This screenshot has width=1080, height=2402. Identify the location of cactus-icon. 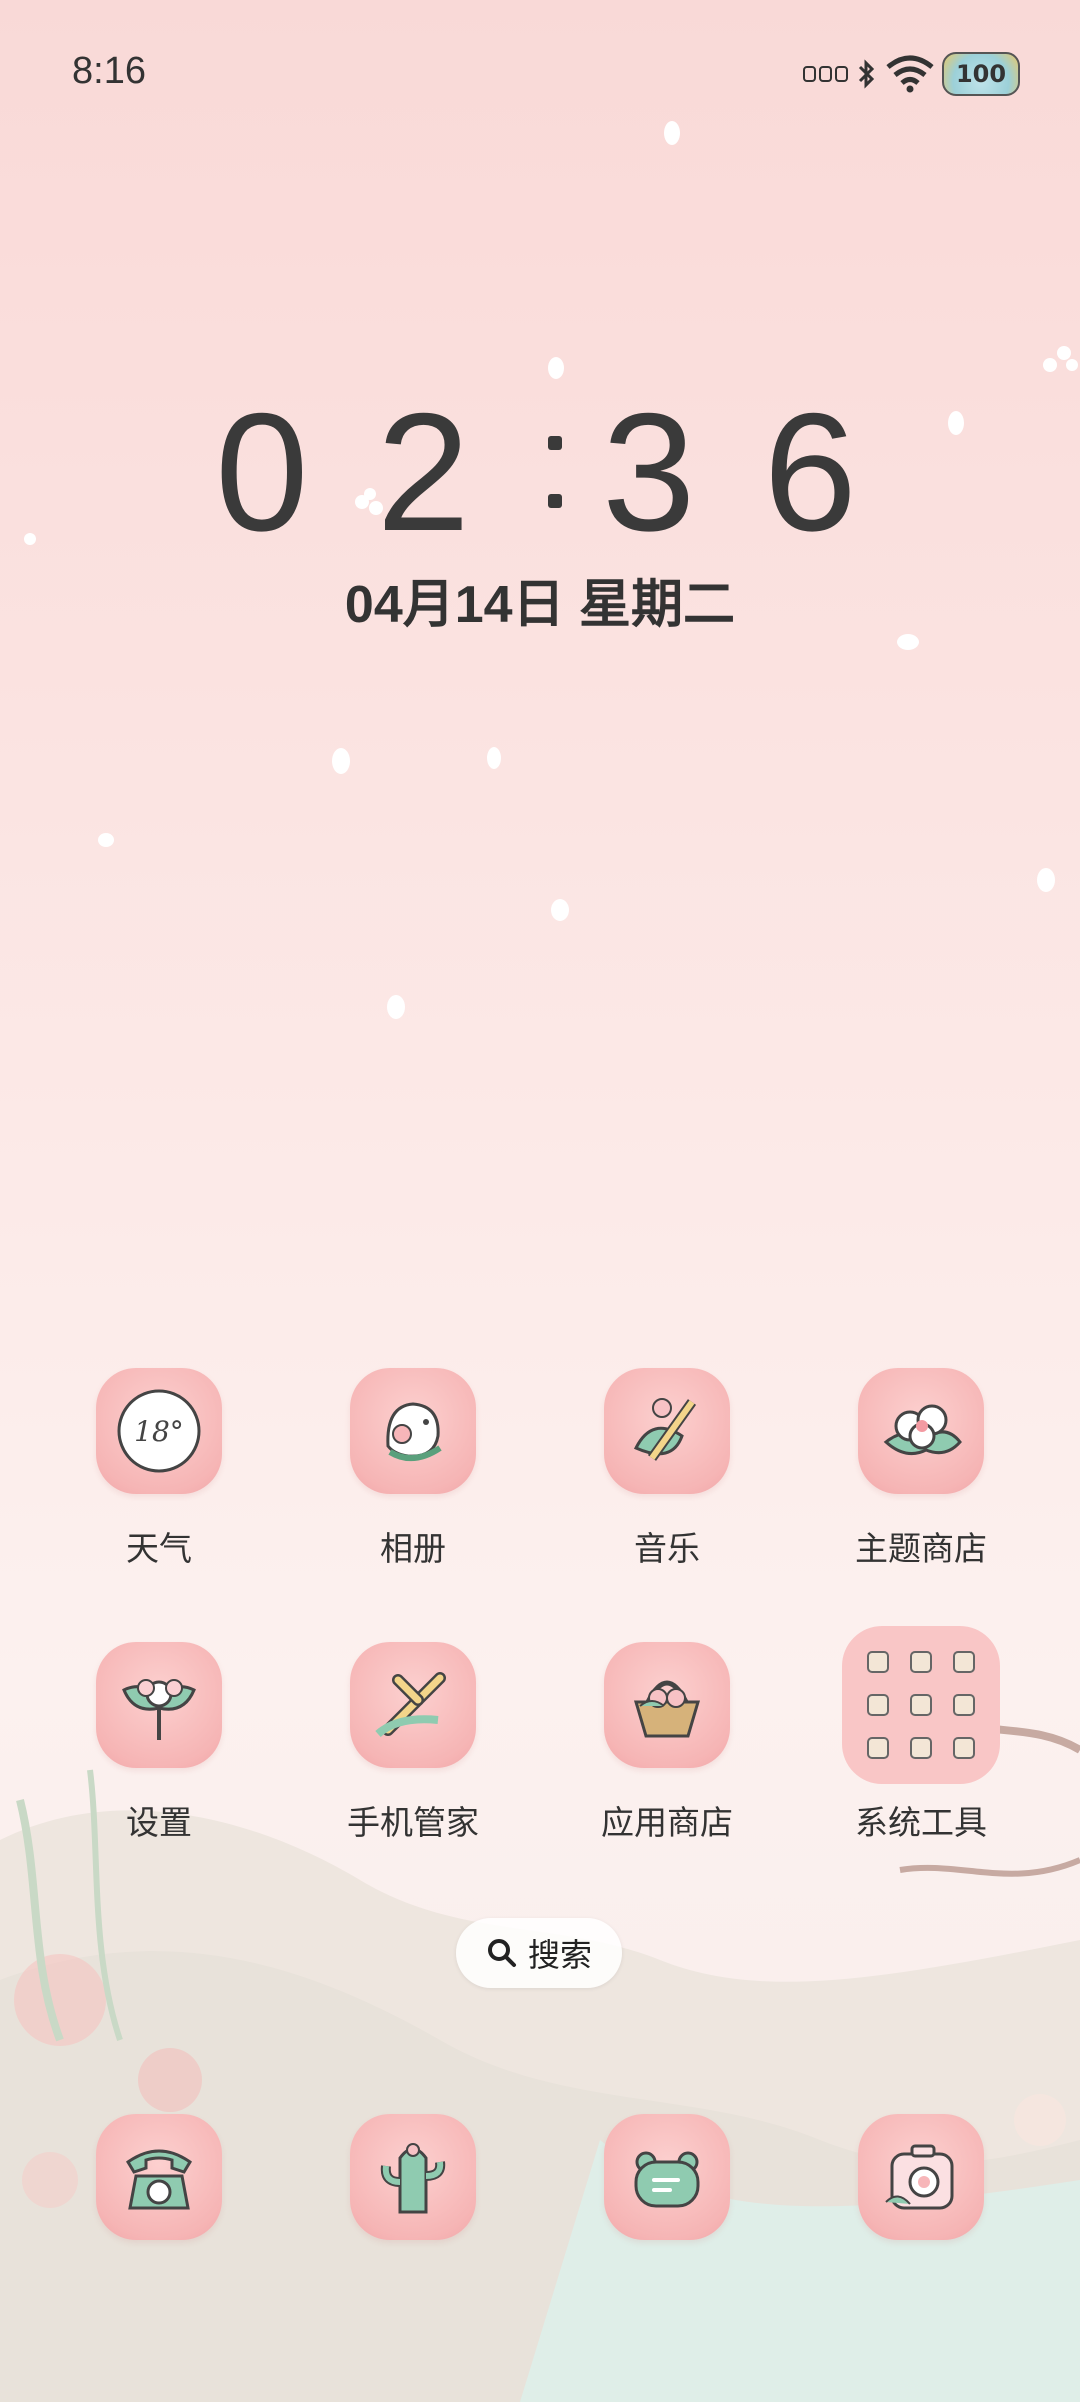
(413, 2177).